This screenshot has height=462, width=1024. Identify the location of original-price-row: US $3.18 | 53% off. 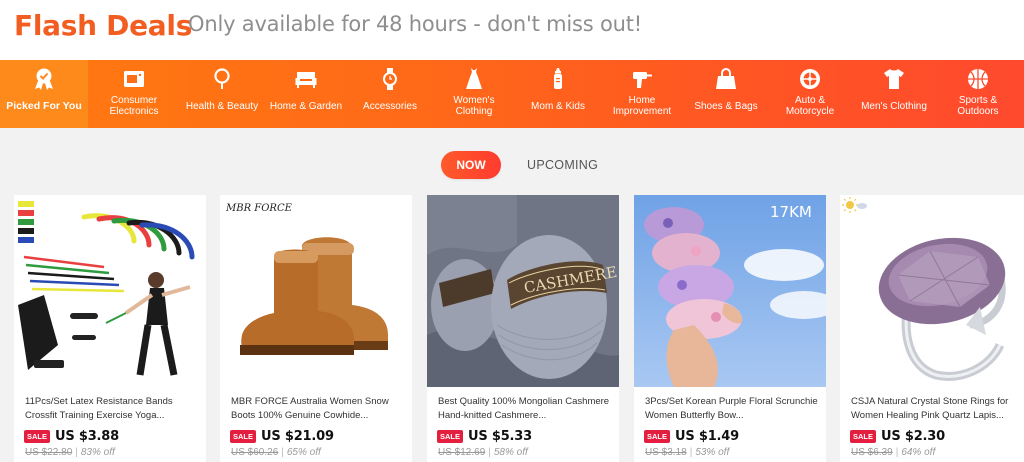
(687, 452).